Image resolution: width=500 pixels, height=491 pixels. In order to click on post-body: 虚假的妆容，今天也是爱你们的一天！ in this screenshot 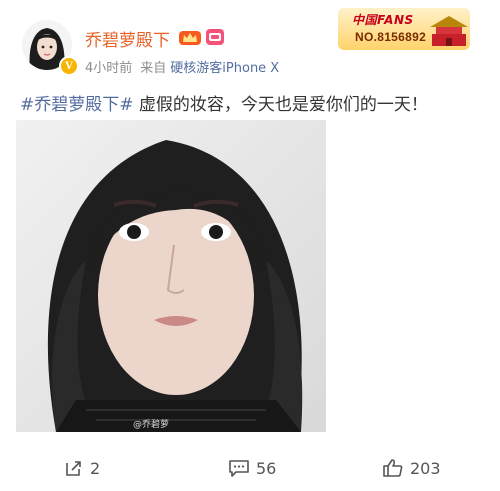, I will do `click(280, 105)`.